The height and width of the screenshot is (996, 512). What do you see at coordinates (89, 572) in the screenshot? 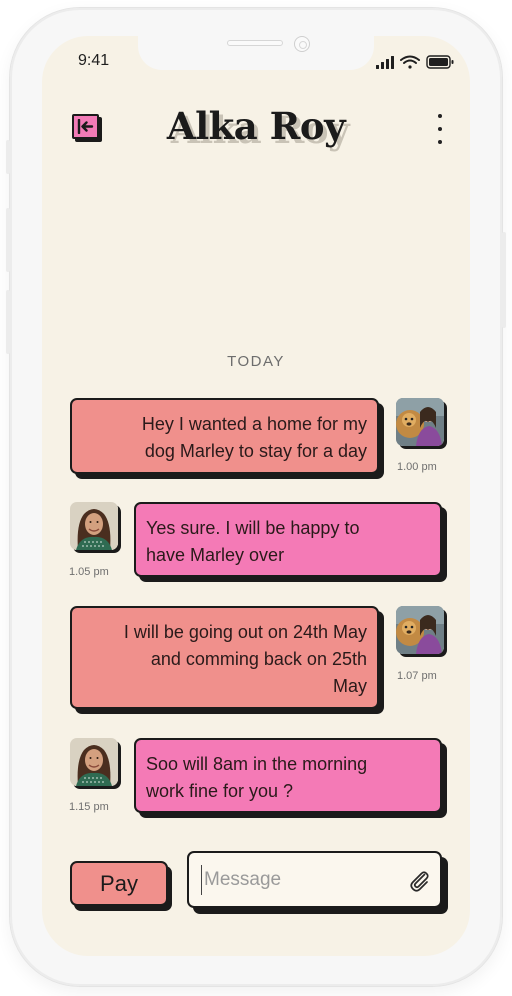
I see `message-timestamp: 1.05 pm` at bounding box center [89, 572].